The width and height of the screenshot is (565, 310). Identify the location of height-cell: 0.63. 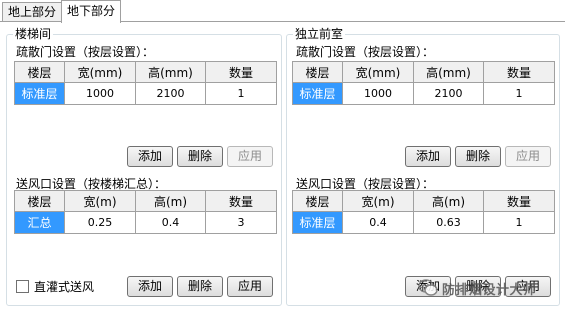
(448, 222).